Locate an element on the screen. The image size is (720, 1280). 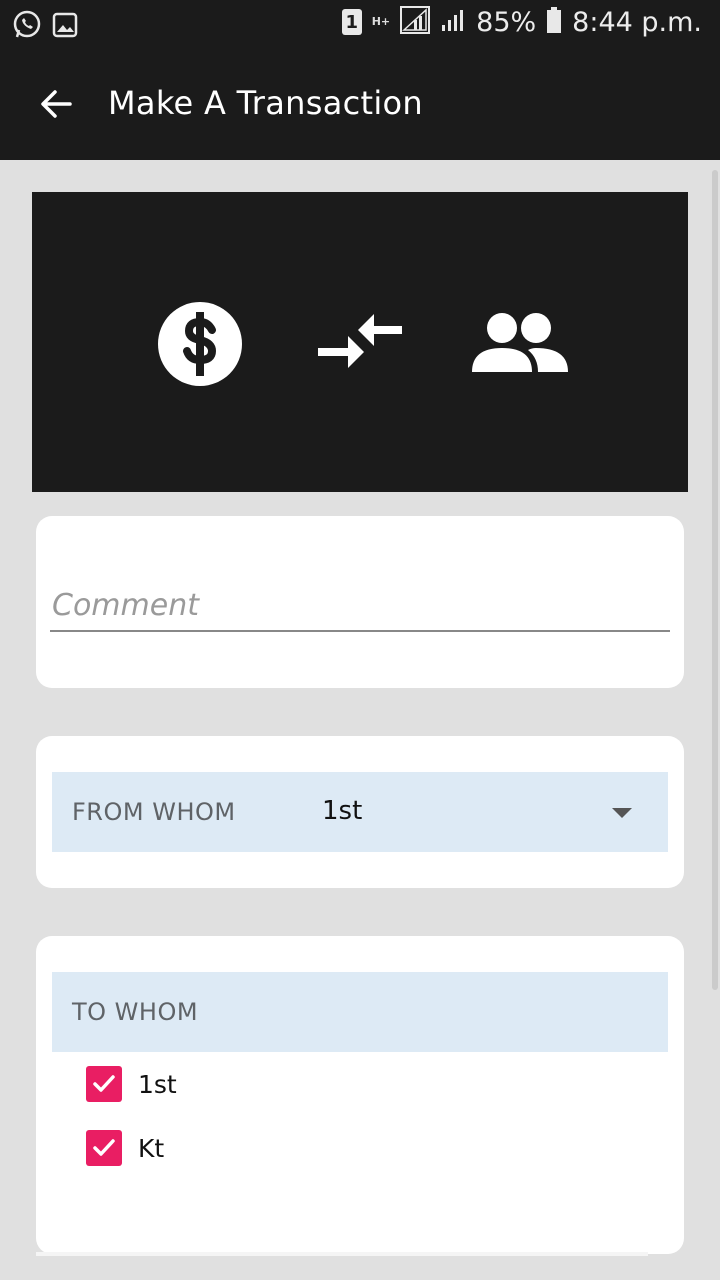
whatsapp-icon is located at coordinates (27, 27).